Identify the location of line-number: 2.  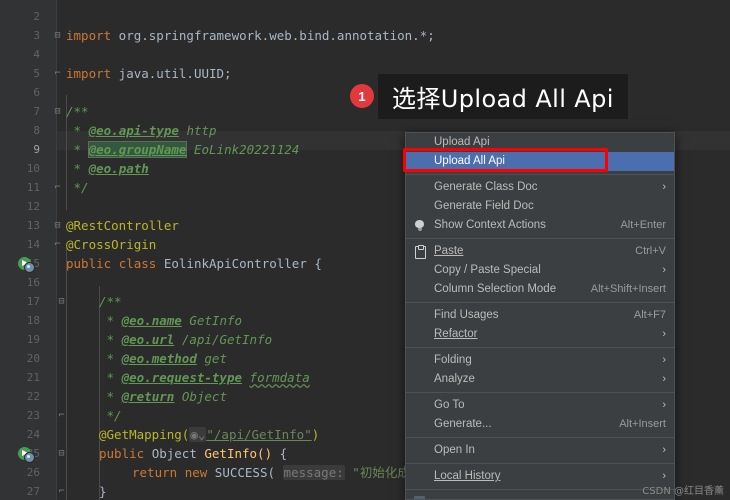
(36, 16).